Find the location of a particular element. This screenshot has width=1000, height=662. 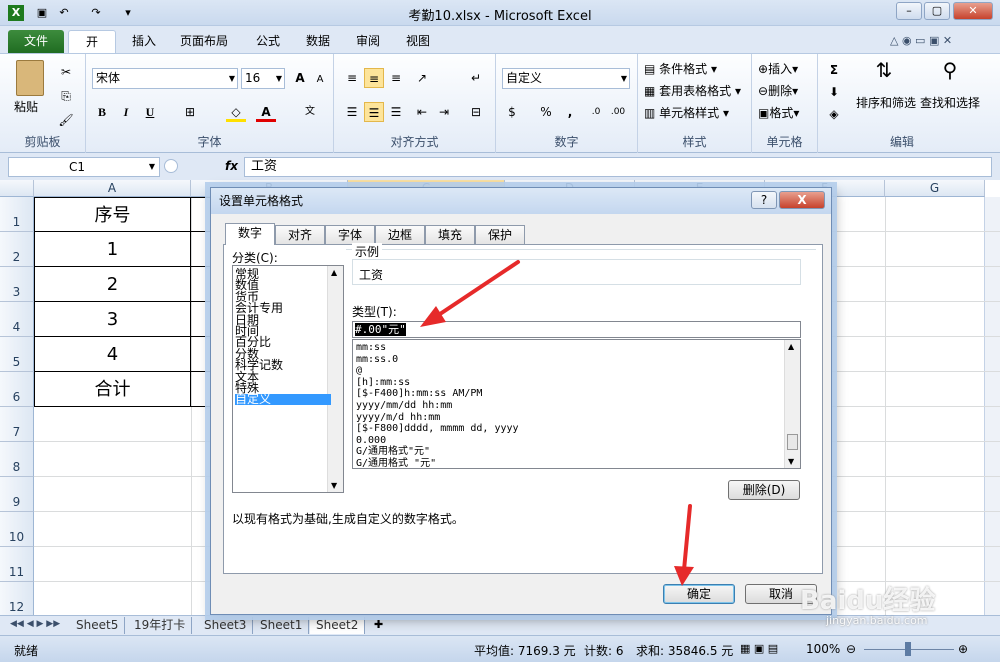

watermark-logo: Baidu经验 is located at coordinates (868, 601).